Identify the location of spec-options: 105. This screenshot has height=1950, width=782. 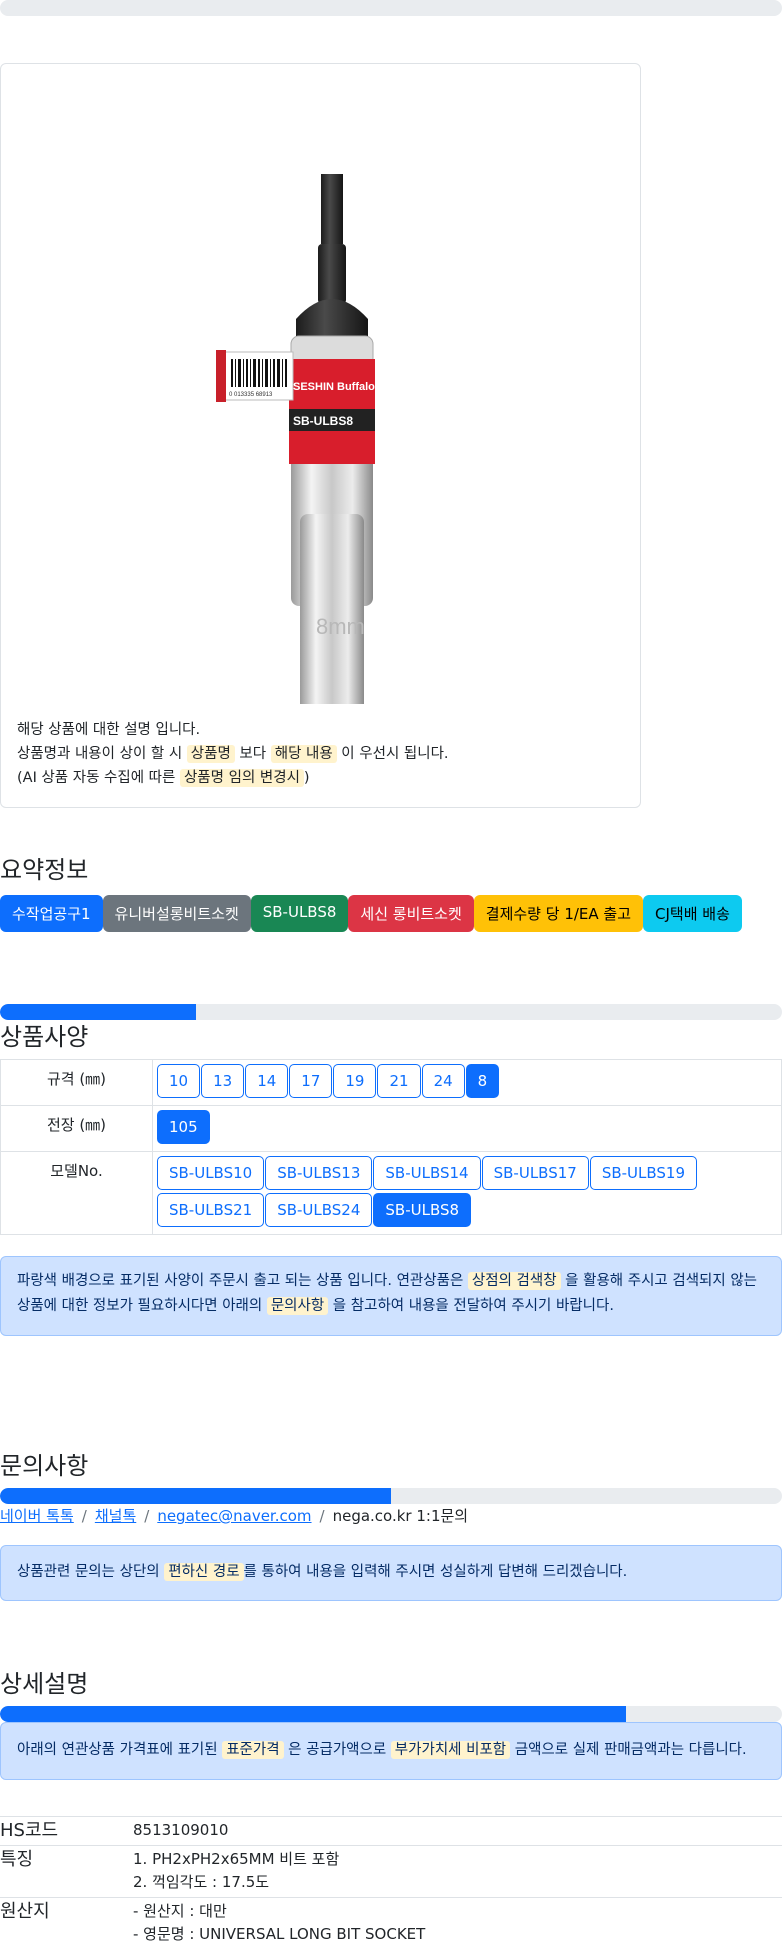
(467, 1128).